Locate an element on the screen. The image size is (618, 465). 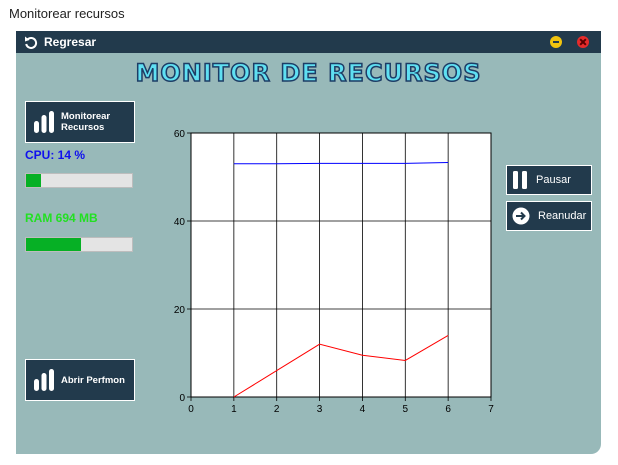
resume-button: Reanudar is located at coordinates (549, 216).